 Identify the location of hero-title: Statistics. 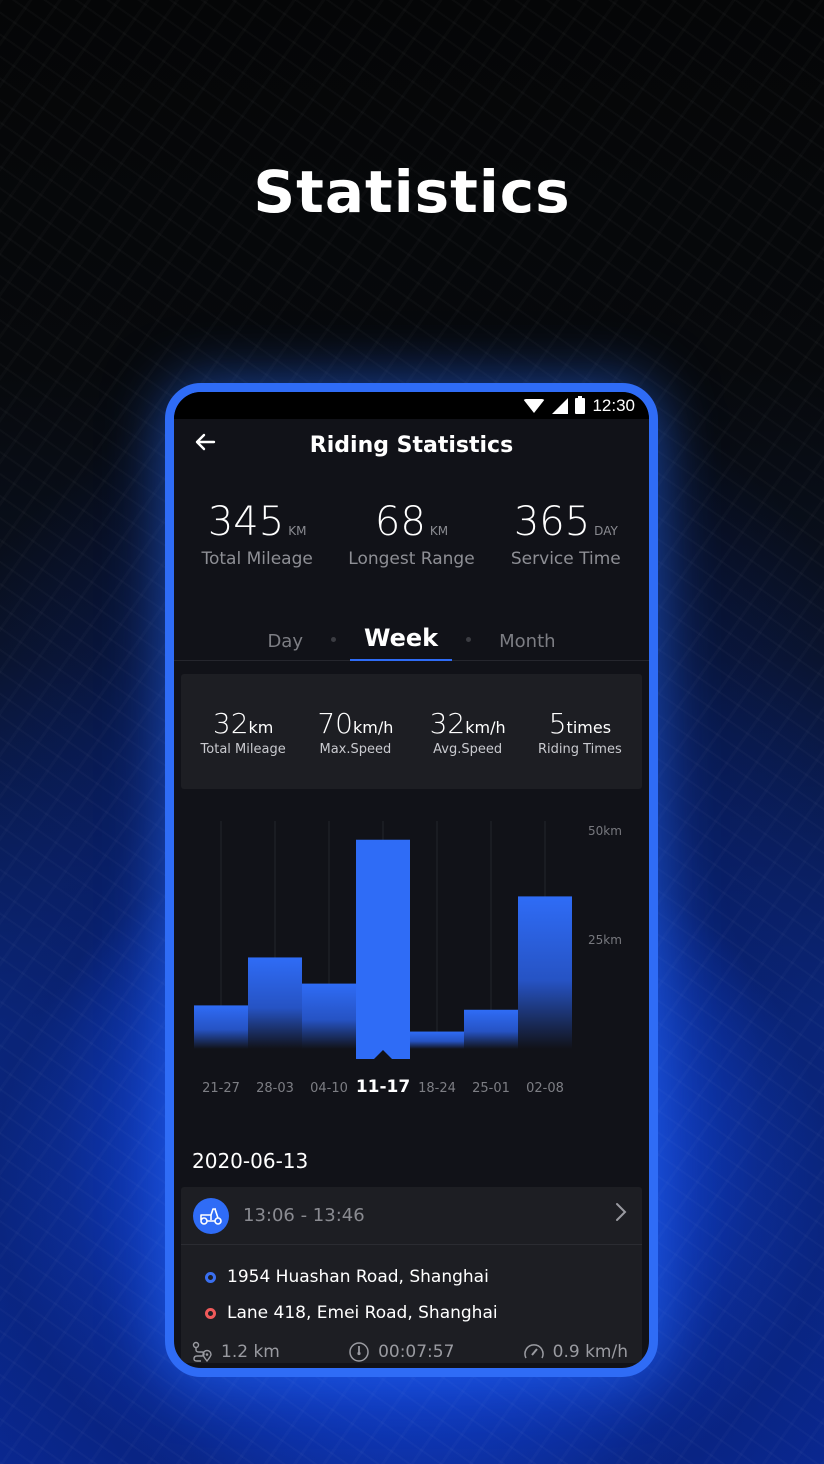
(412, 192).